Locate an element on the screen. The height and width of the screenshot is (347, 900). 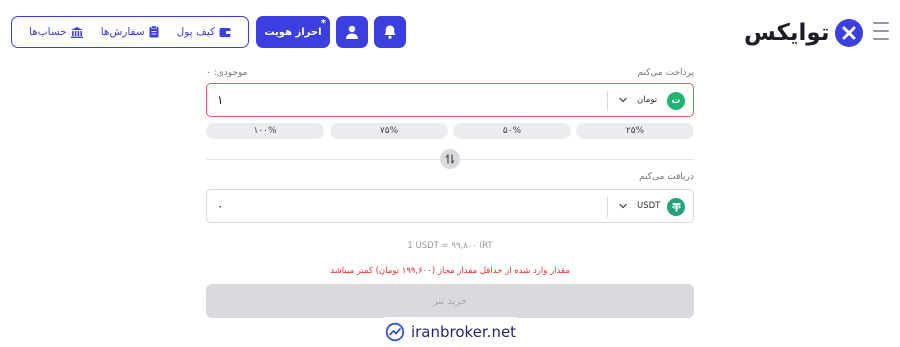
receive-amount-field: ۰ USDT is located at coordinates (450, 206).